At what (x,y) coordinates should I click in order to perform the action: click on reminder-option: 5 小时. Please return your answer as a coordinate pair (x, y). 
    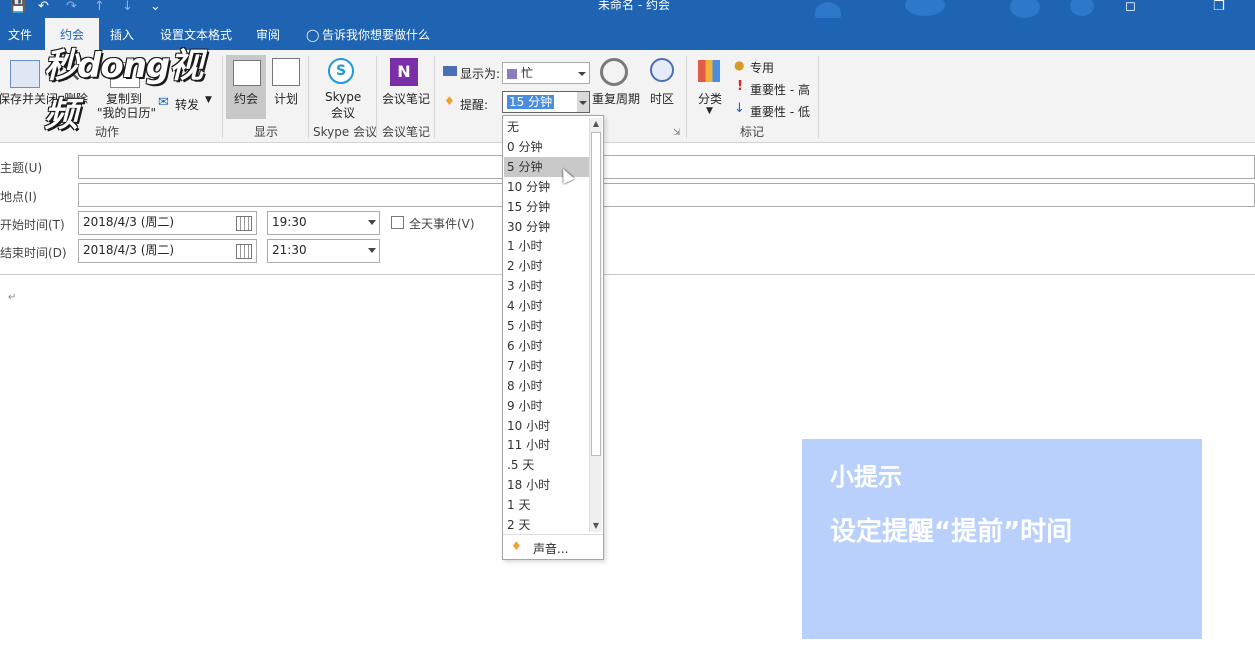
    Looking at the image, I should click on (547, 326).